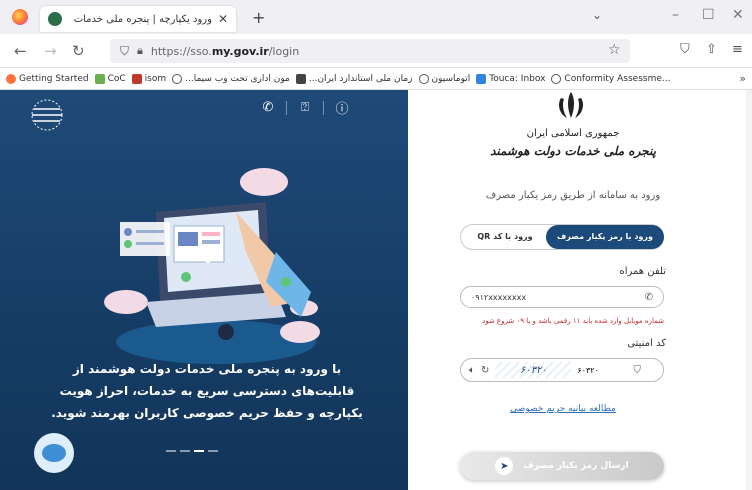  I want to click on captcha-field: 🔈︎ ↻ ۶۰۳۲۰ ⛉, so click(562, 370).